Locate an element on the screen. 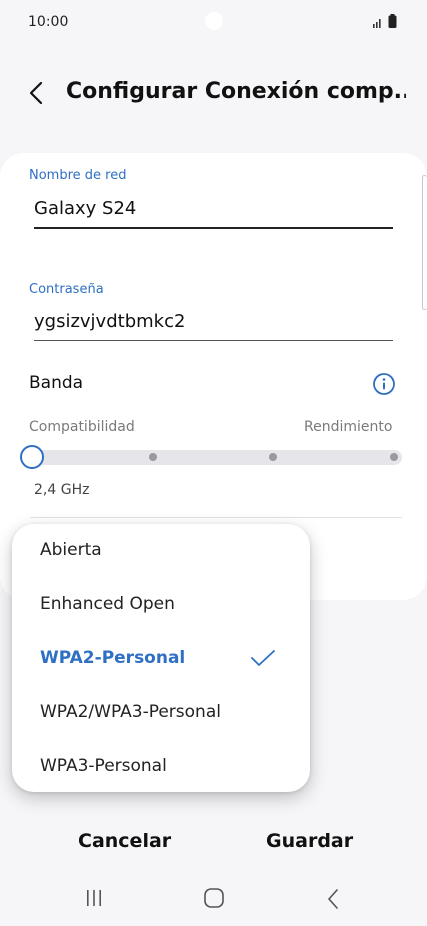  band-slider-track is located at coordinates (216, 457).